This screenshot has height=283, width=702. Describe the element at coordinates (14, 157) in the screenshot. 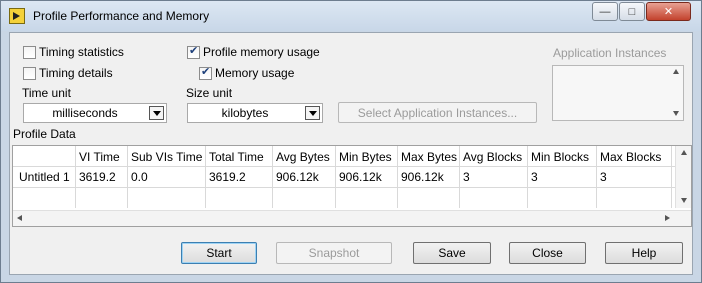

I see `column-header` at that location.